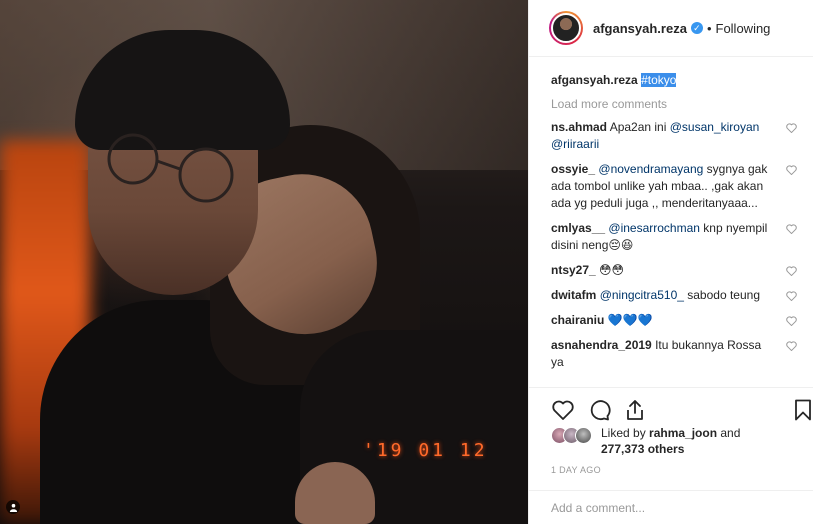  What do you see at coordinates (601, 345) in the screenshot?
I see `comment-username: asnahendra_2019` at bounding box center [601, 345].